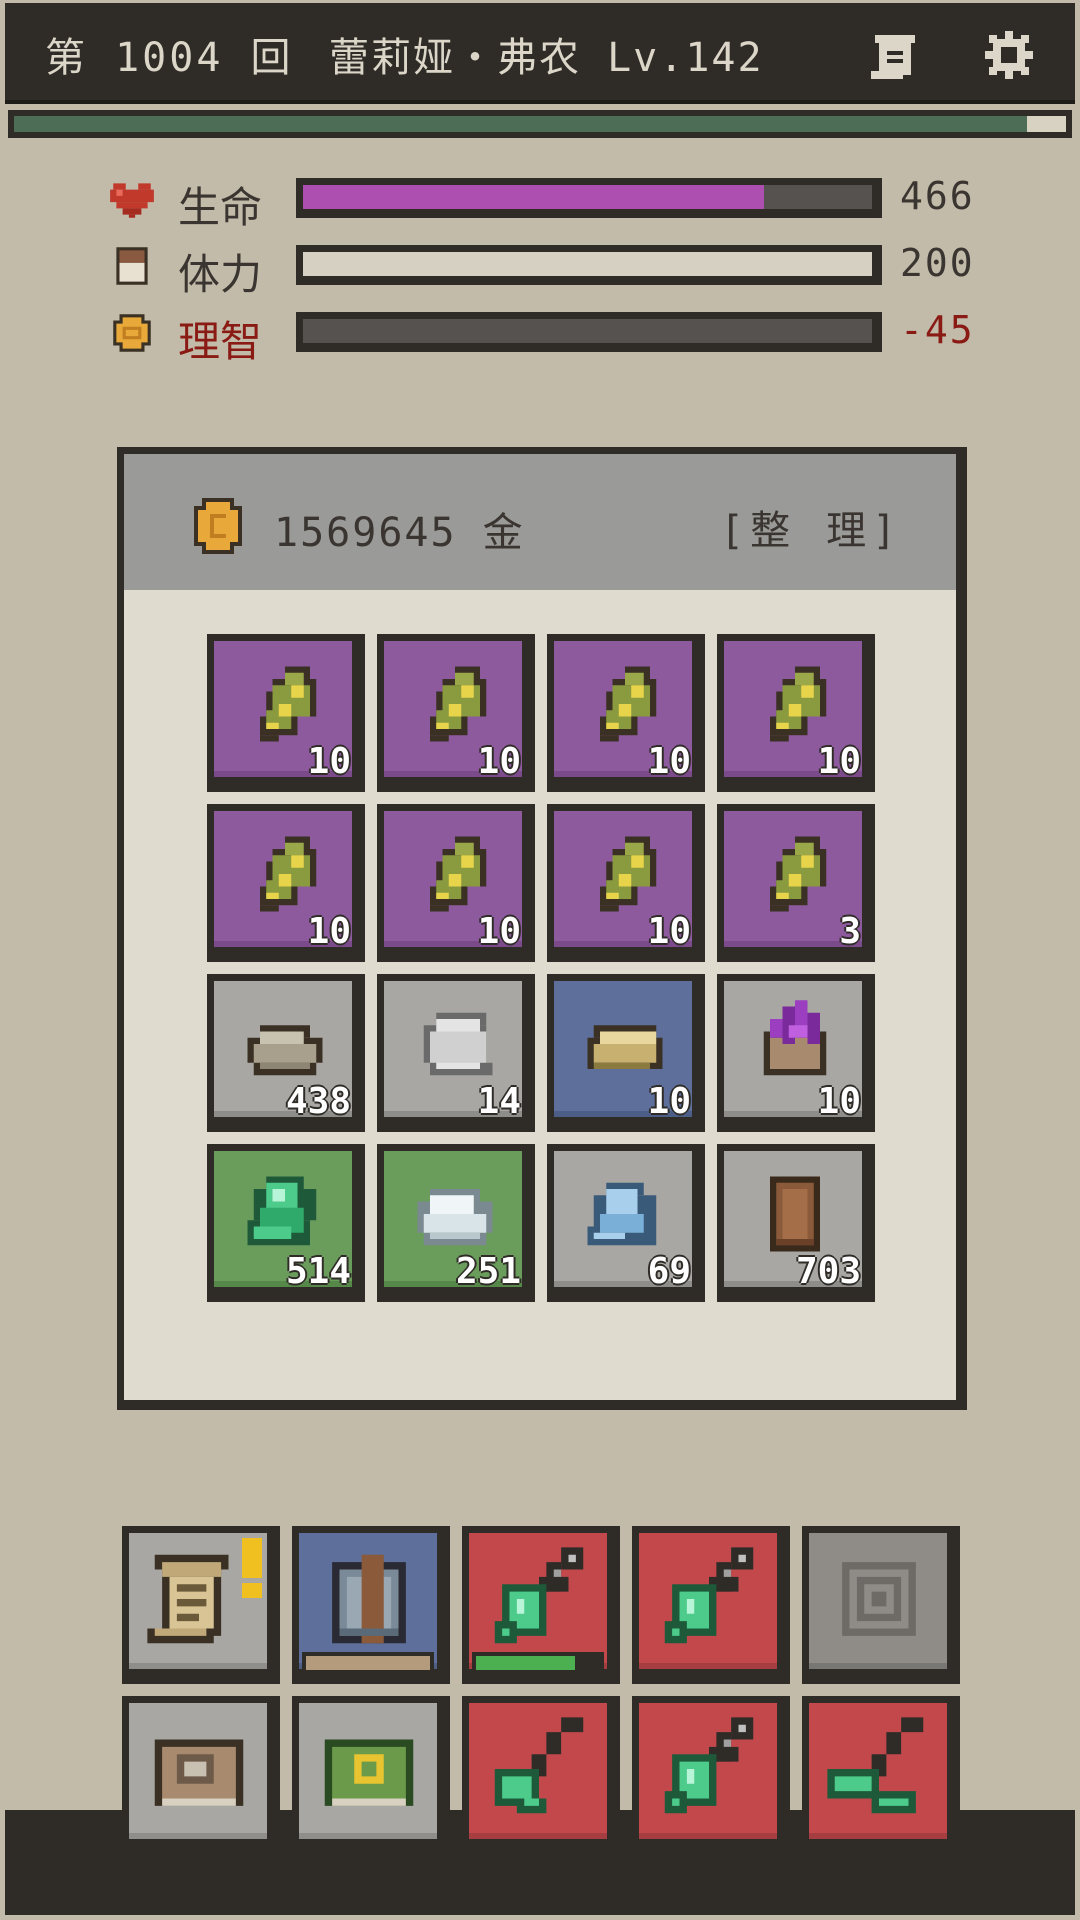 The image size is (1080, 1920). I want to click on item-count: 703, so click(828, 1271).